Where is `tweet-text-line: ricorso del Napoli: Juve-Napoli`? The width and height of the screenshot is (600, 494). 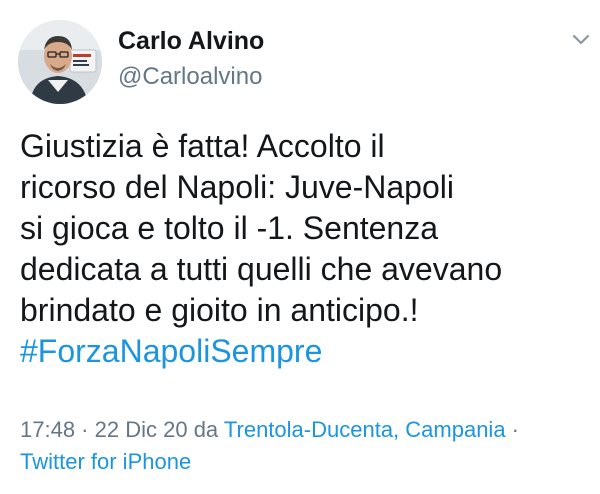 tweet-text-line: ricorso del Napoli: Juve-Napoli is located at coordinates (237, 187).